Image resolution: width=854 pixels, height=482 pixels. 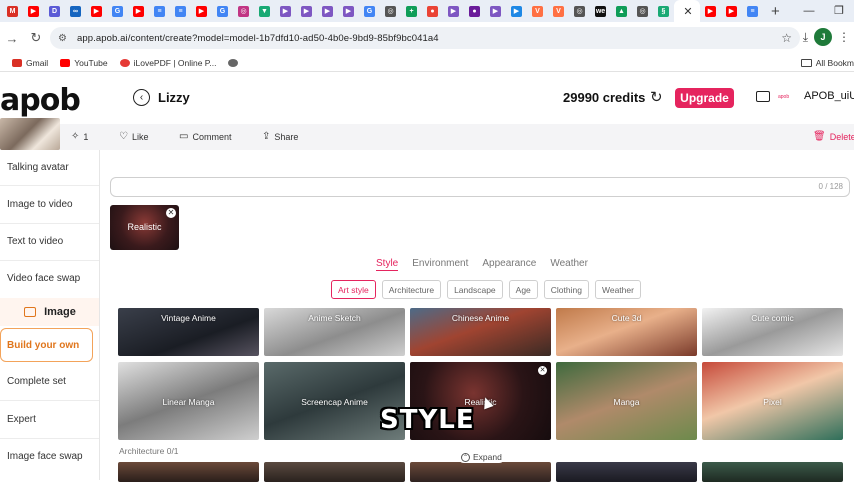 I want to click on remove-chip-icon: ✕, so click(x=171, y=213).